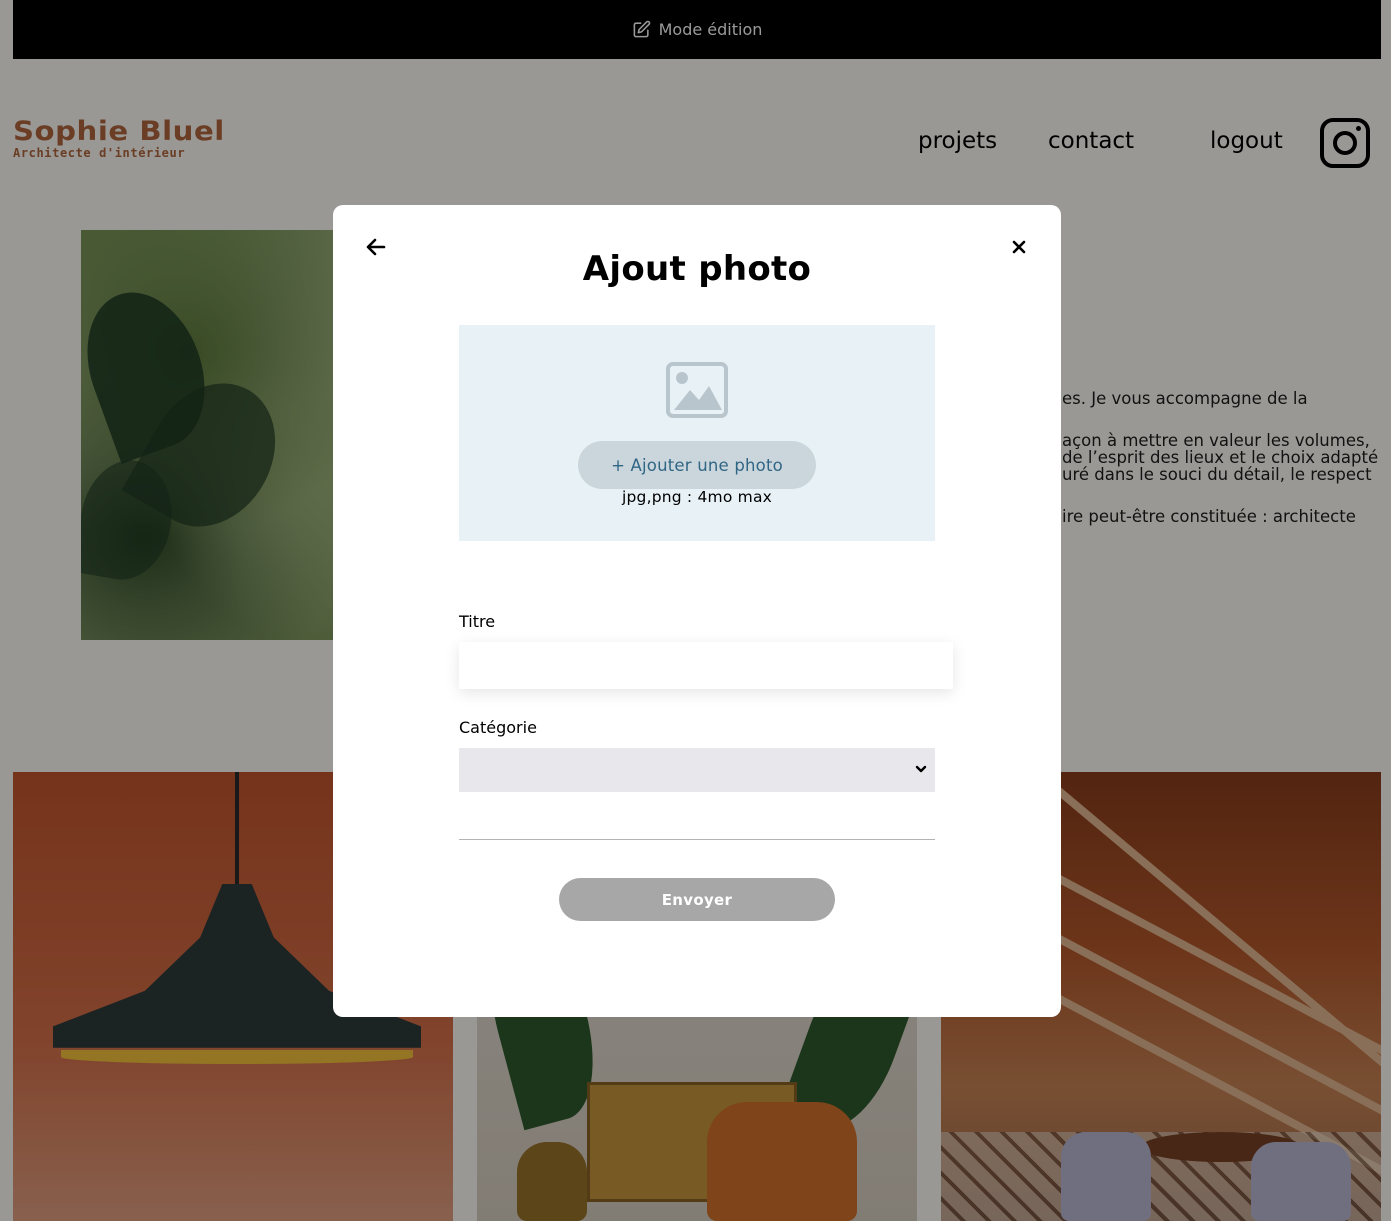 This screenshot has width=1391, height=1221. What do you see at coordinates (697, 899) in the screenshot?
I see `submit-button: Envoyer` at bounding box center [697, 899].